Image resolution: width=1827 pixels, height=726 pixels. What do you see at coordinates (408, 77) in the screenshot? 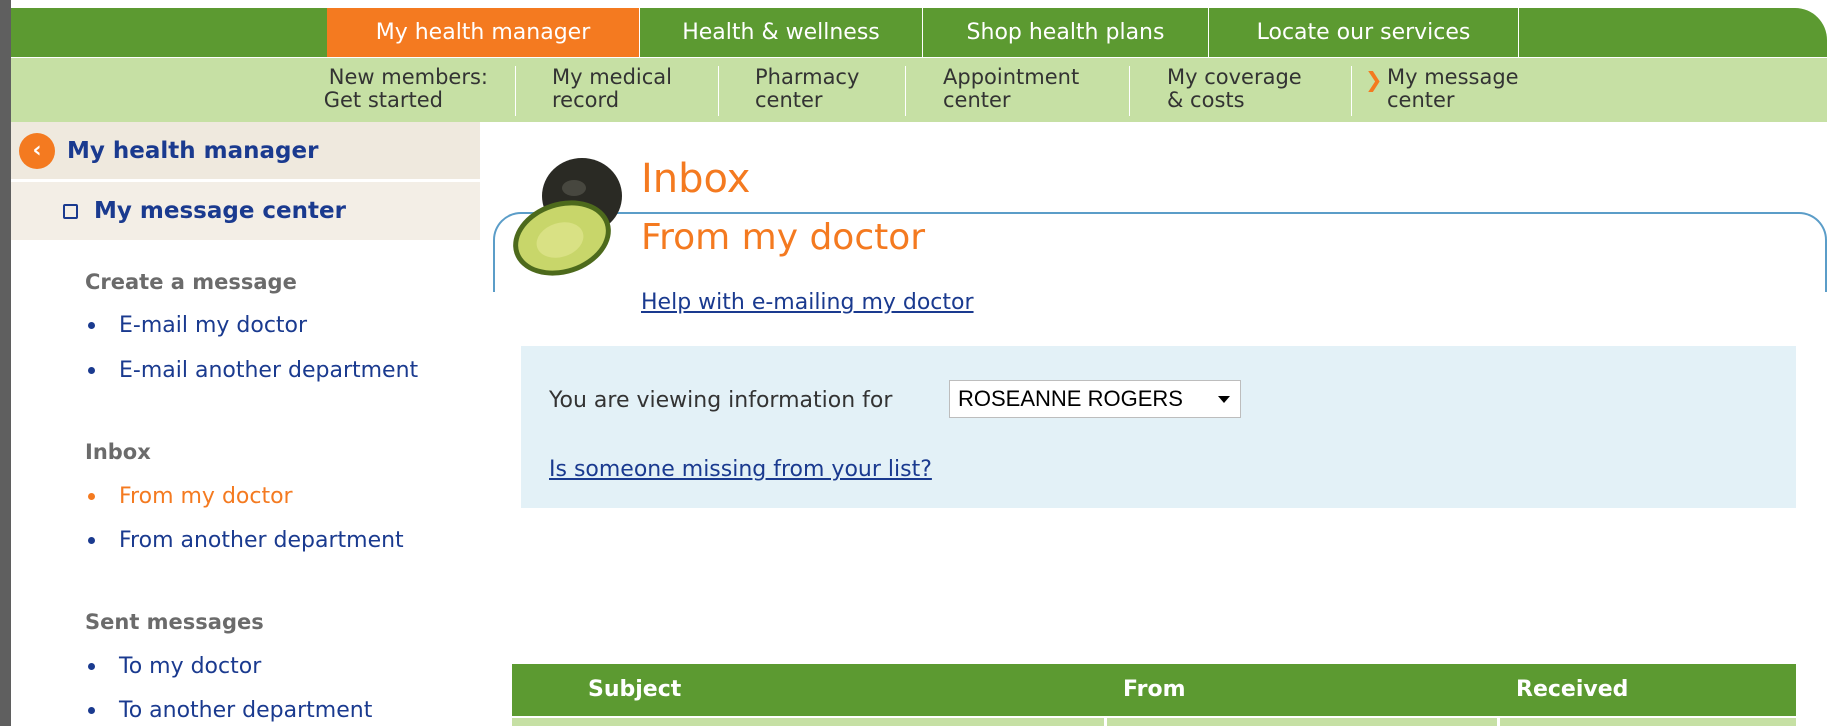
I see `subnav-line: New members:` at bounding box center [408, 77].